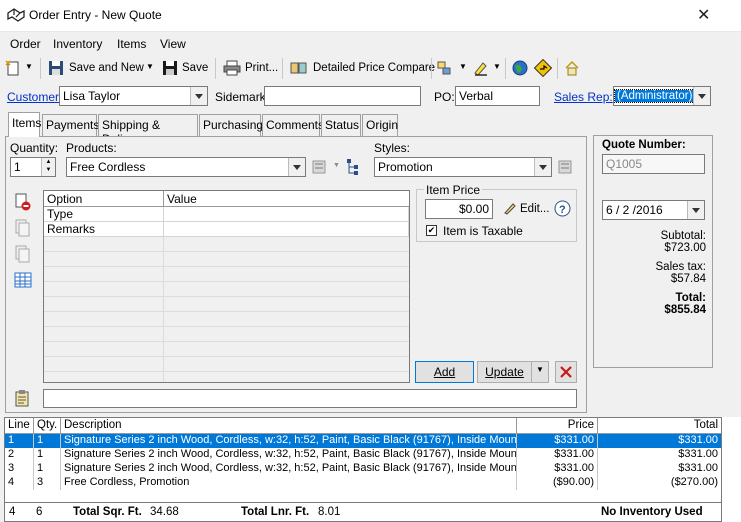 This screenshot has height=522, width=741. What do you see at coordinates (242, 97) in the screenshot?
I see `sidemark-label: Sidemark:` at bounding box center [242, 97].